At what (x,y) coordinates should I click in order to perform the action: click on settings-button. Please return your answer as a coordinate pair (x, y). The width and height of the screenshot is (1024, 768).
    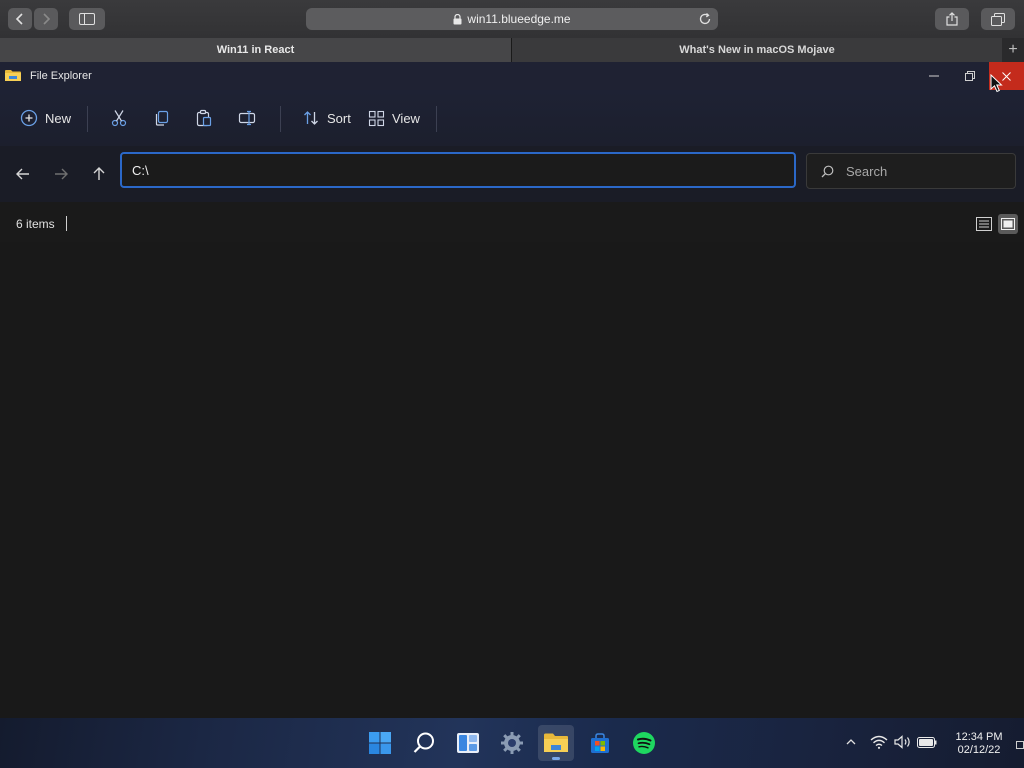
    Looking at the image, I should click on (512, 743).